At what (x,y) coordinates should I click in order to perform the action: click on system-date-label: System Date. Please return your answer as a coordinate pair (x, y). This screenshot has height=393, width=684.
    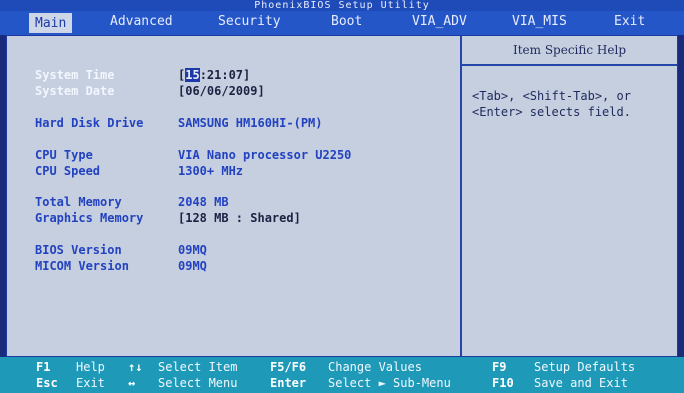
    Looking at the image, I should click on (75, 91).